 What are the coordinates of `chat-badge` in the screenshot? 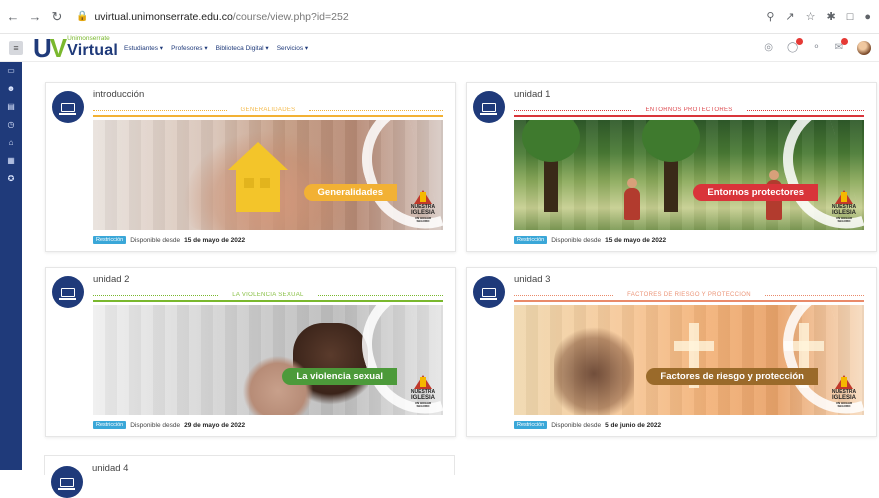 It's located at (800, 41).